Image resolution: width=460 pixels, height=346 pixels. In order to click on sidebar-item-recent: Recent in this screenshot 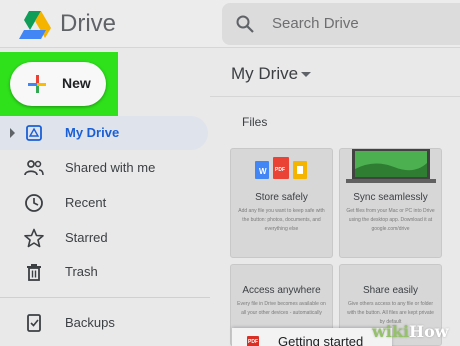, I will do `click(104, 203)`.